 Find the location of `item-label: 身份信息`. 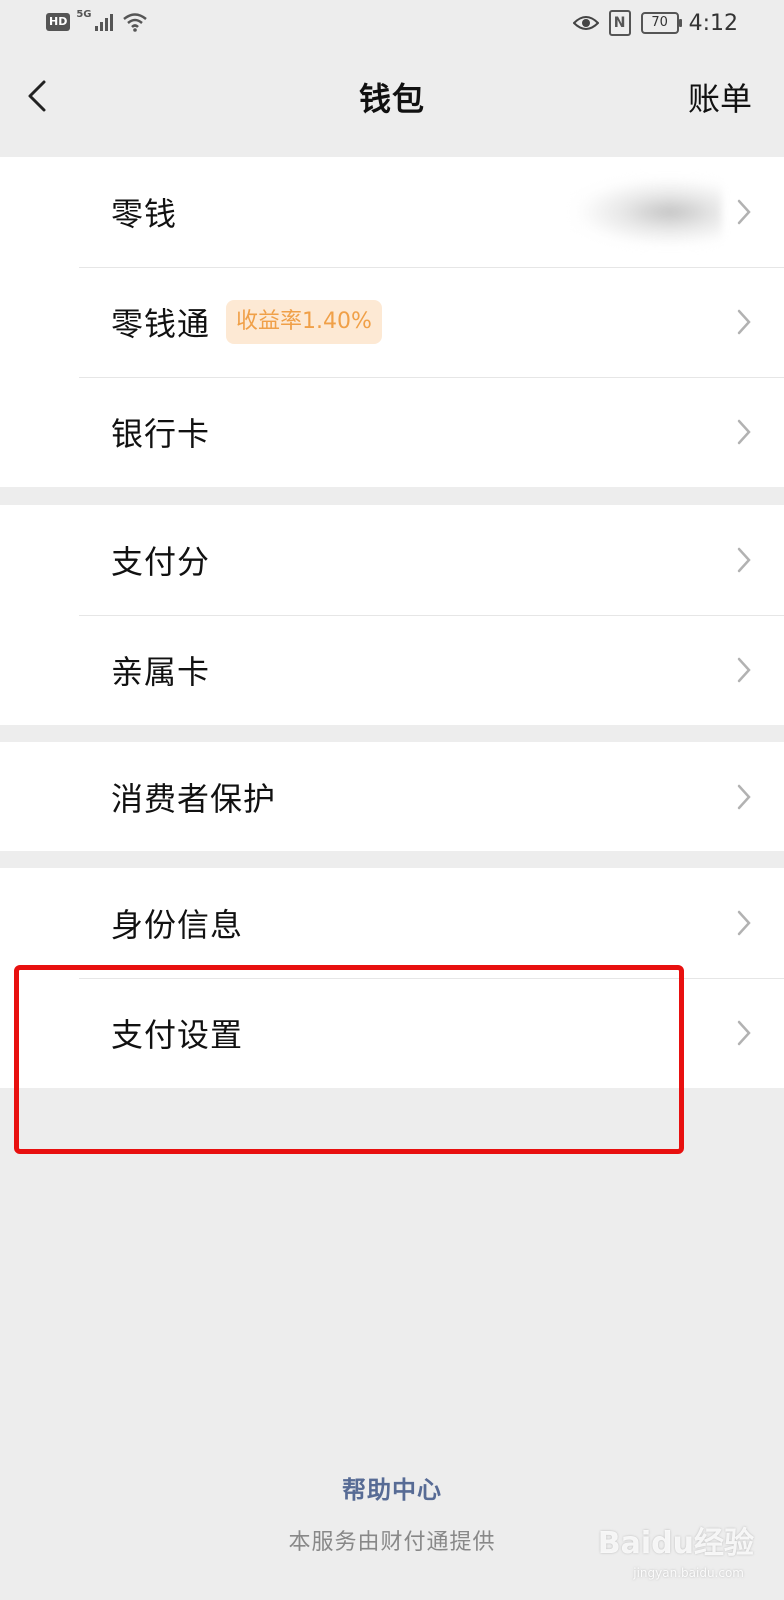

item-label: 身份信息 is located at coordinates (177, 925).